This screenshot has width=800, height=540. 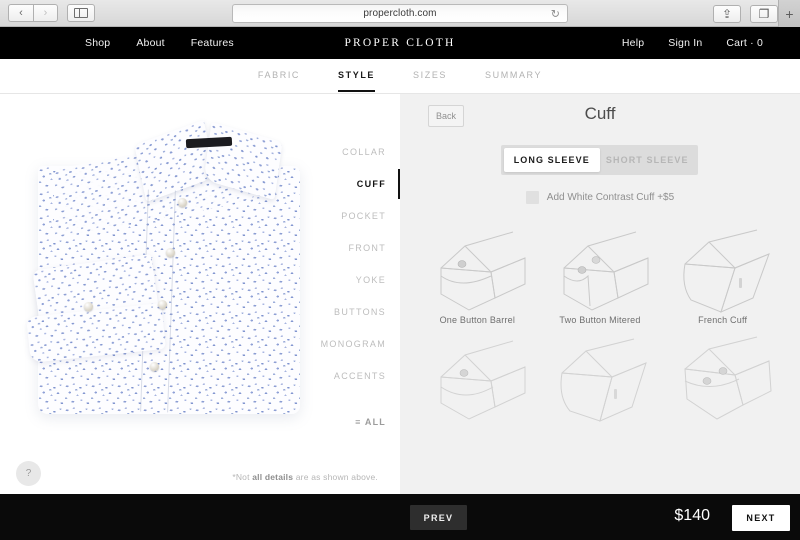 I want to click on toggle-long-sleeve: LONG SLEEVE, so click(x=552, y=160).